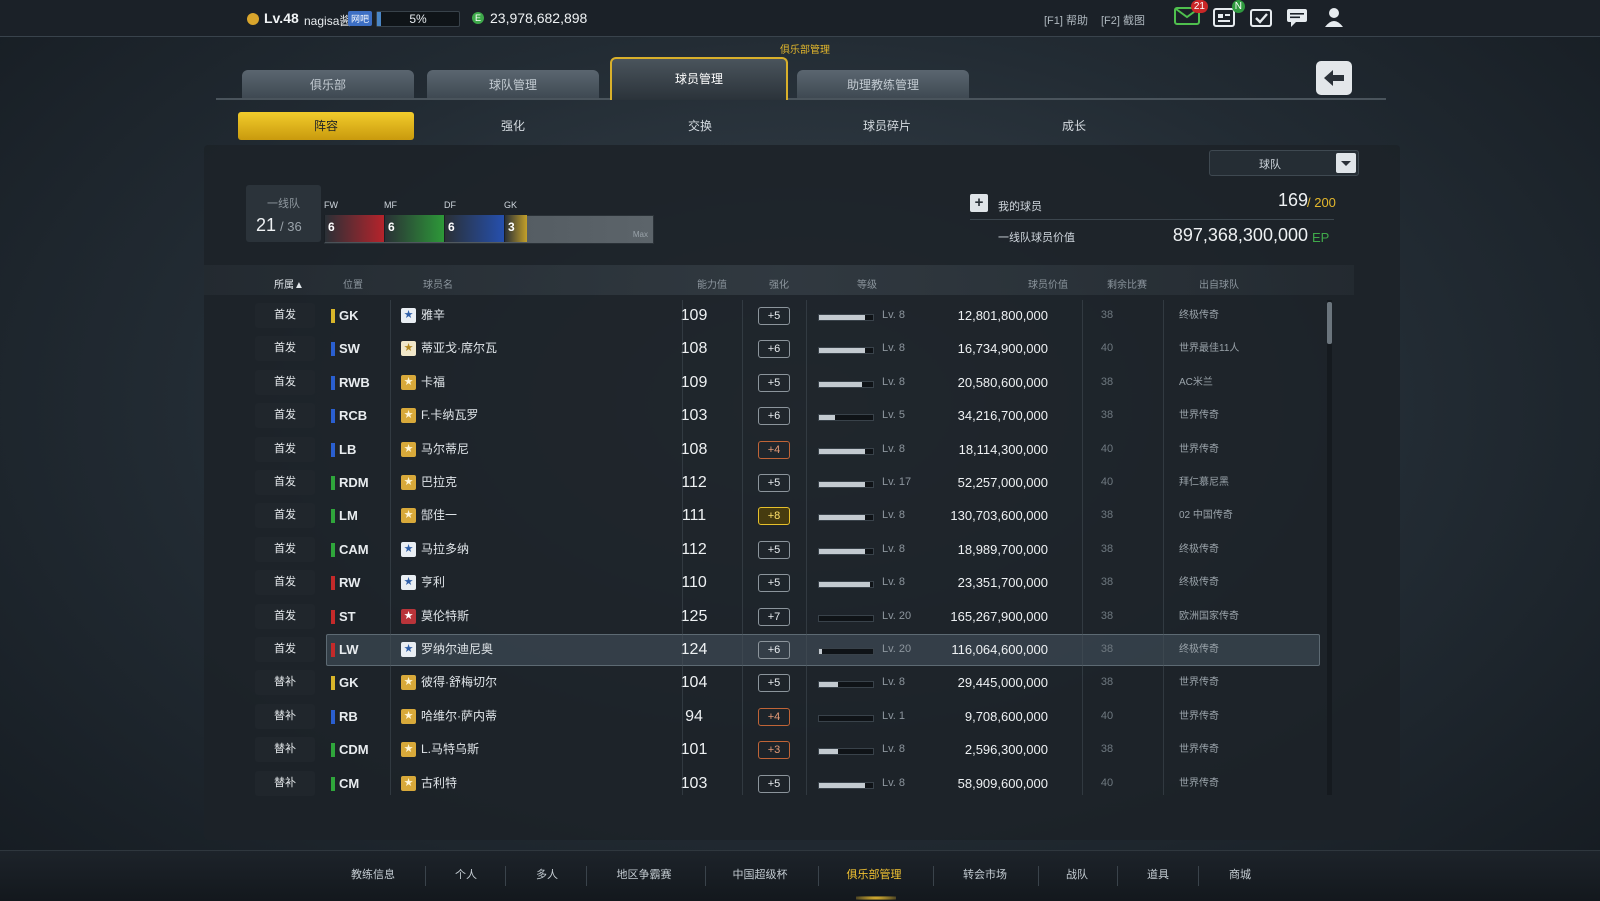 This screenshot has width=1600, height=901. Describe the element at coordinates (353, 283) in the screenshot. I see `col-position: 位置` at that location.